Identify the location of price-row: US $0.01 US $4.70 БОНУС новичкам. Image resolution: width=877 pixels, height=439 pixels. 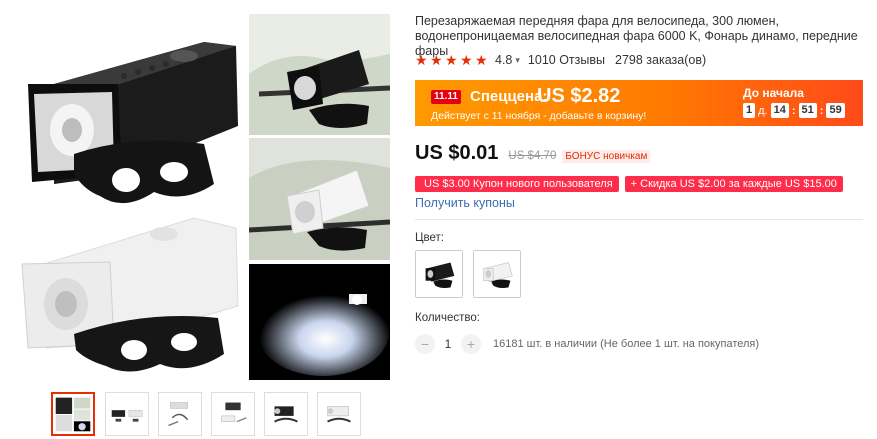
(533, 154).